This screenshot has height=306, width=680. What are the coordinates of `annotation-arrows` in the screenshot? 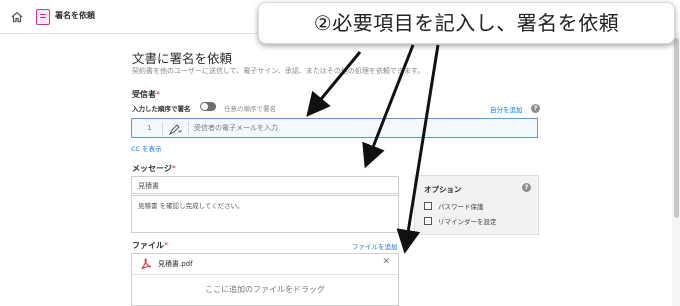 It's located at (373, 149).